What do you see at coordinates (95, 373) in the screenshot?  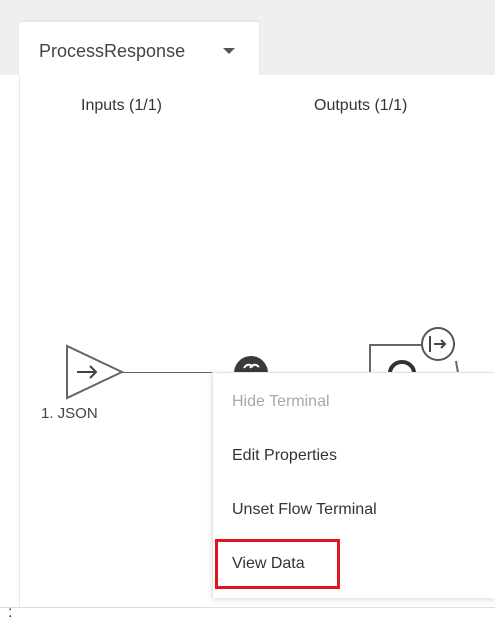 I see `input-terminal-node` at bounding box center [95, 373].